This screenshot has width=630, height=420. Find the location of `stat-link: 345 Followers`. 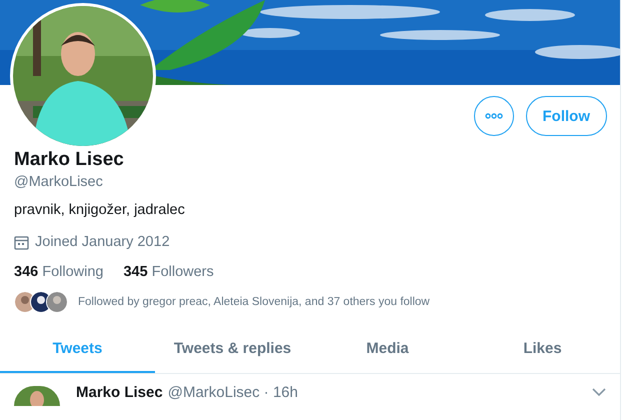

stat-link: 345 Followers is located at coordinates (168, 272).